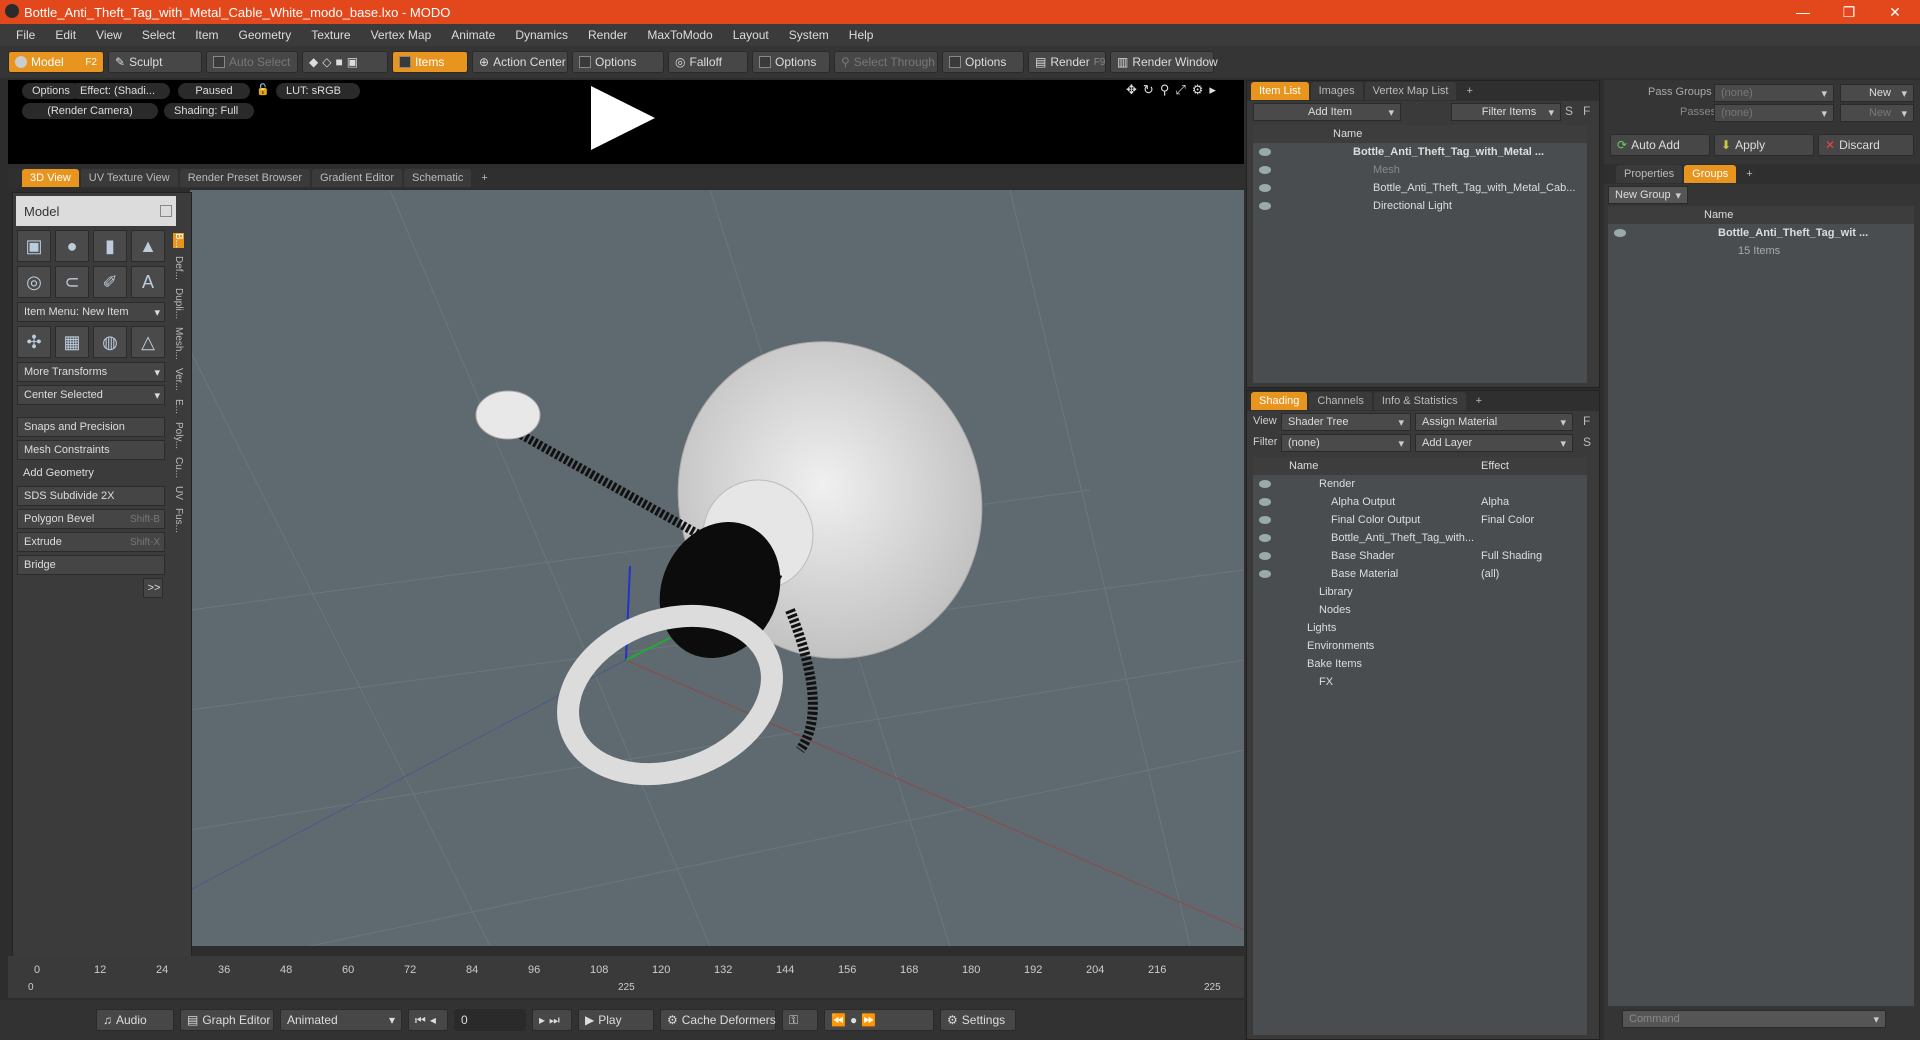  I want to click on text-icon: A, so click(148, 282).